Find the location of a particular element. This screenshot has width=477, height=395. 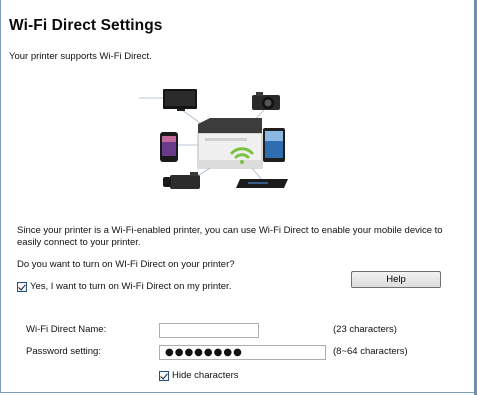

wifi-direct-name-input is located at coordinates (209, 330).